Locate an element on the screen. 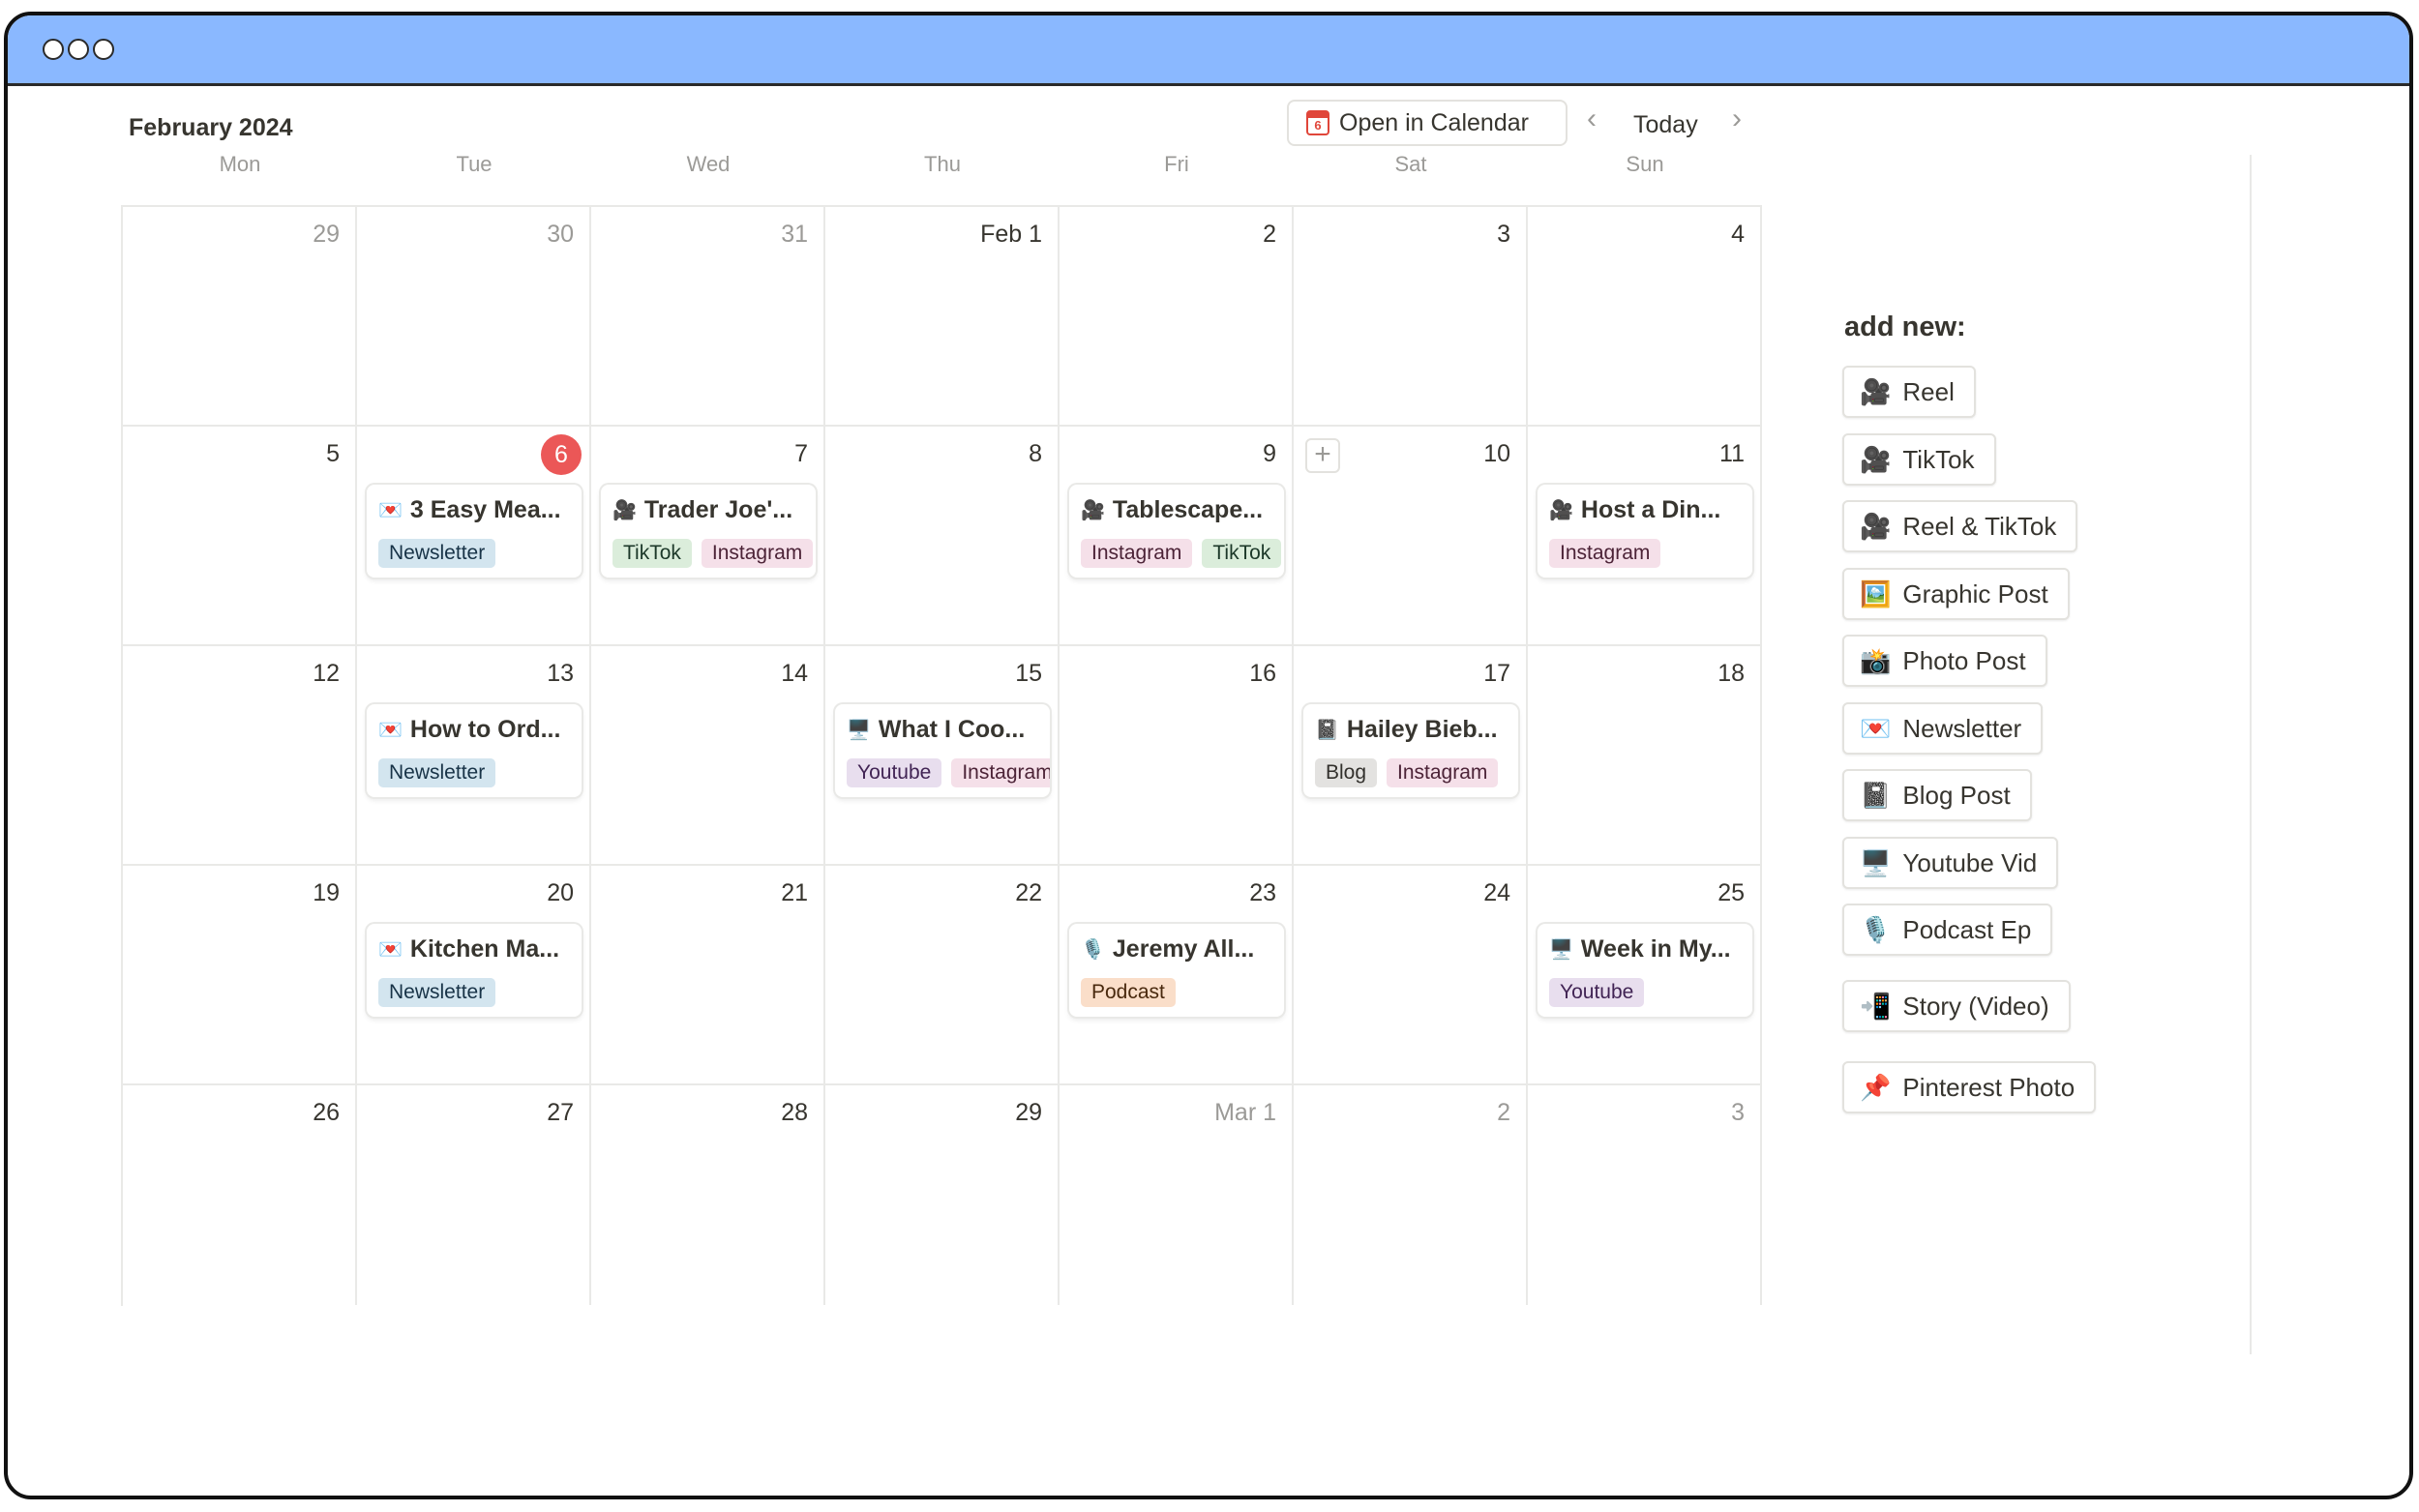 This screenshot has height=1512, width=2419. add-newsletter-button: 💌 Newsletter is located at coordinates (1943, 729).